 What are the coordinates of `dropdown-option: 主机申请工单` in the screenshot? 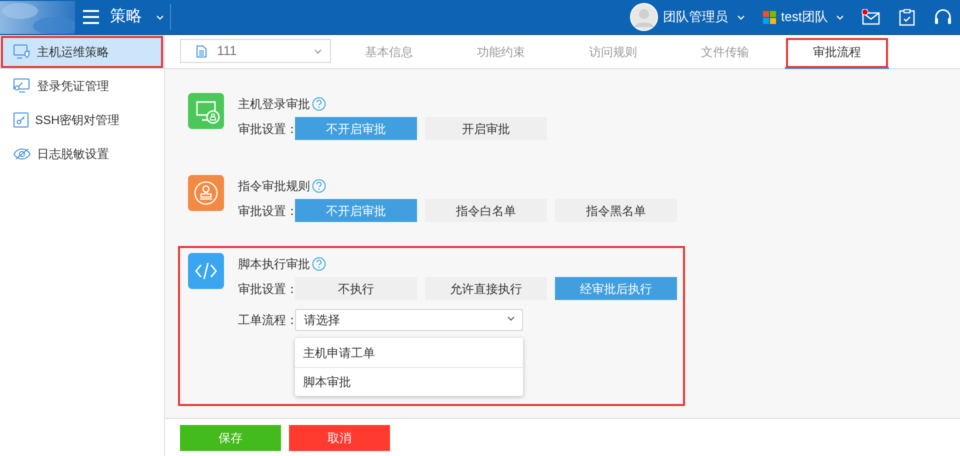 It's located at (409, 352).